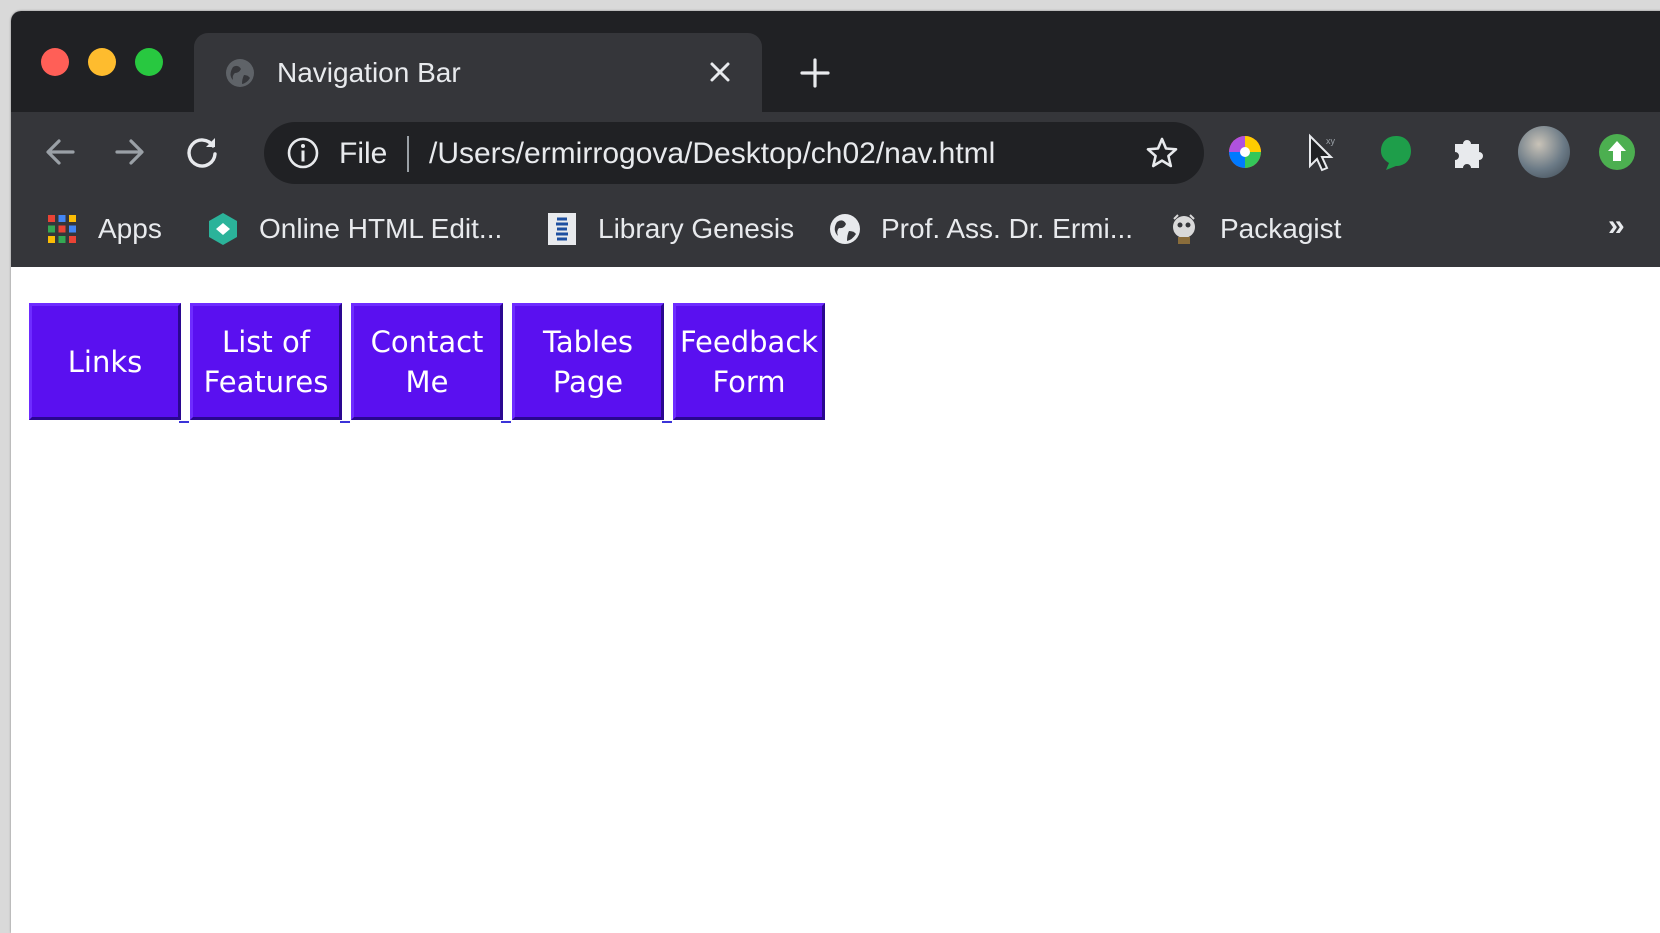  I want to click on html-editor-icon, so click(223, 229).